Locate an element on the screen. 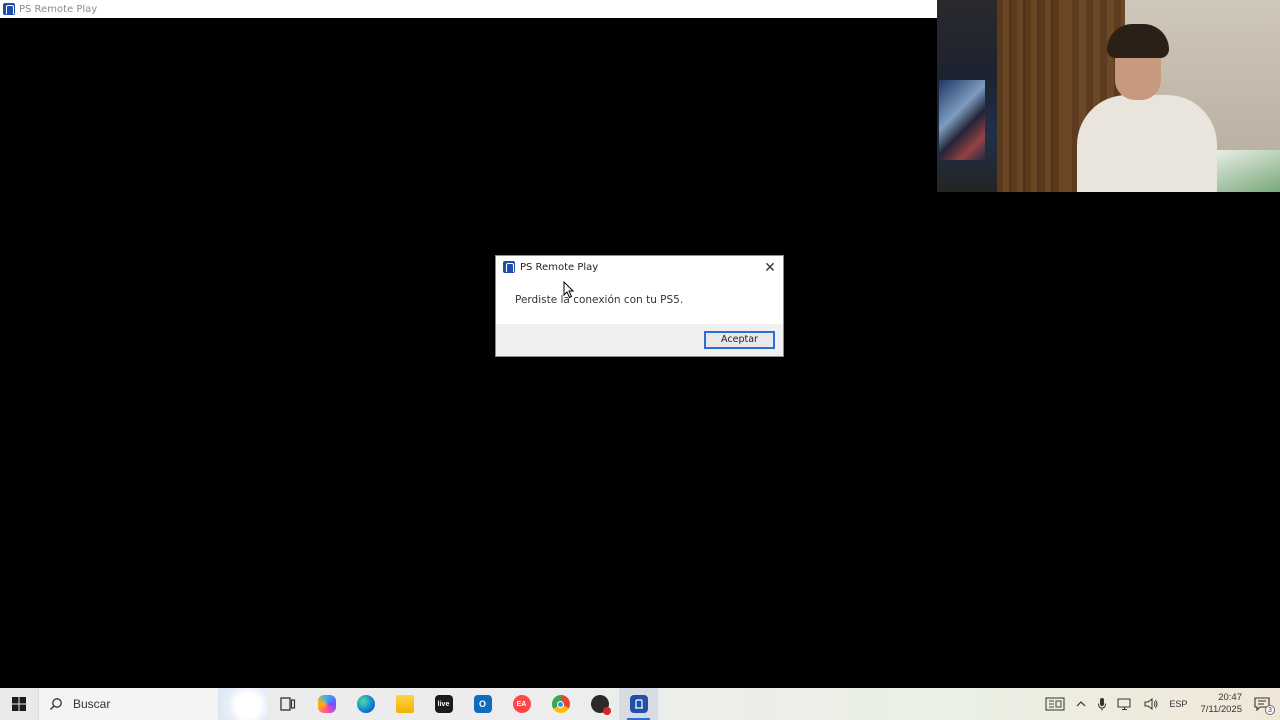 The image size is (1280, 720). clock: 20:47 7/11/2025 is located at coordinates (1221, 704).